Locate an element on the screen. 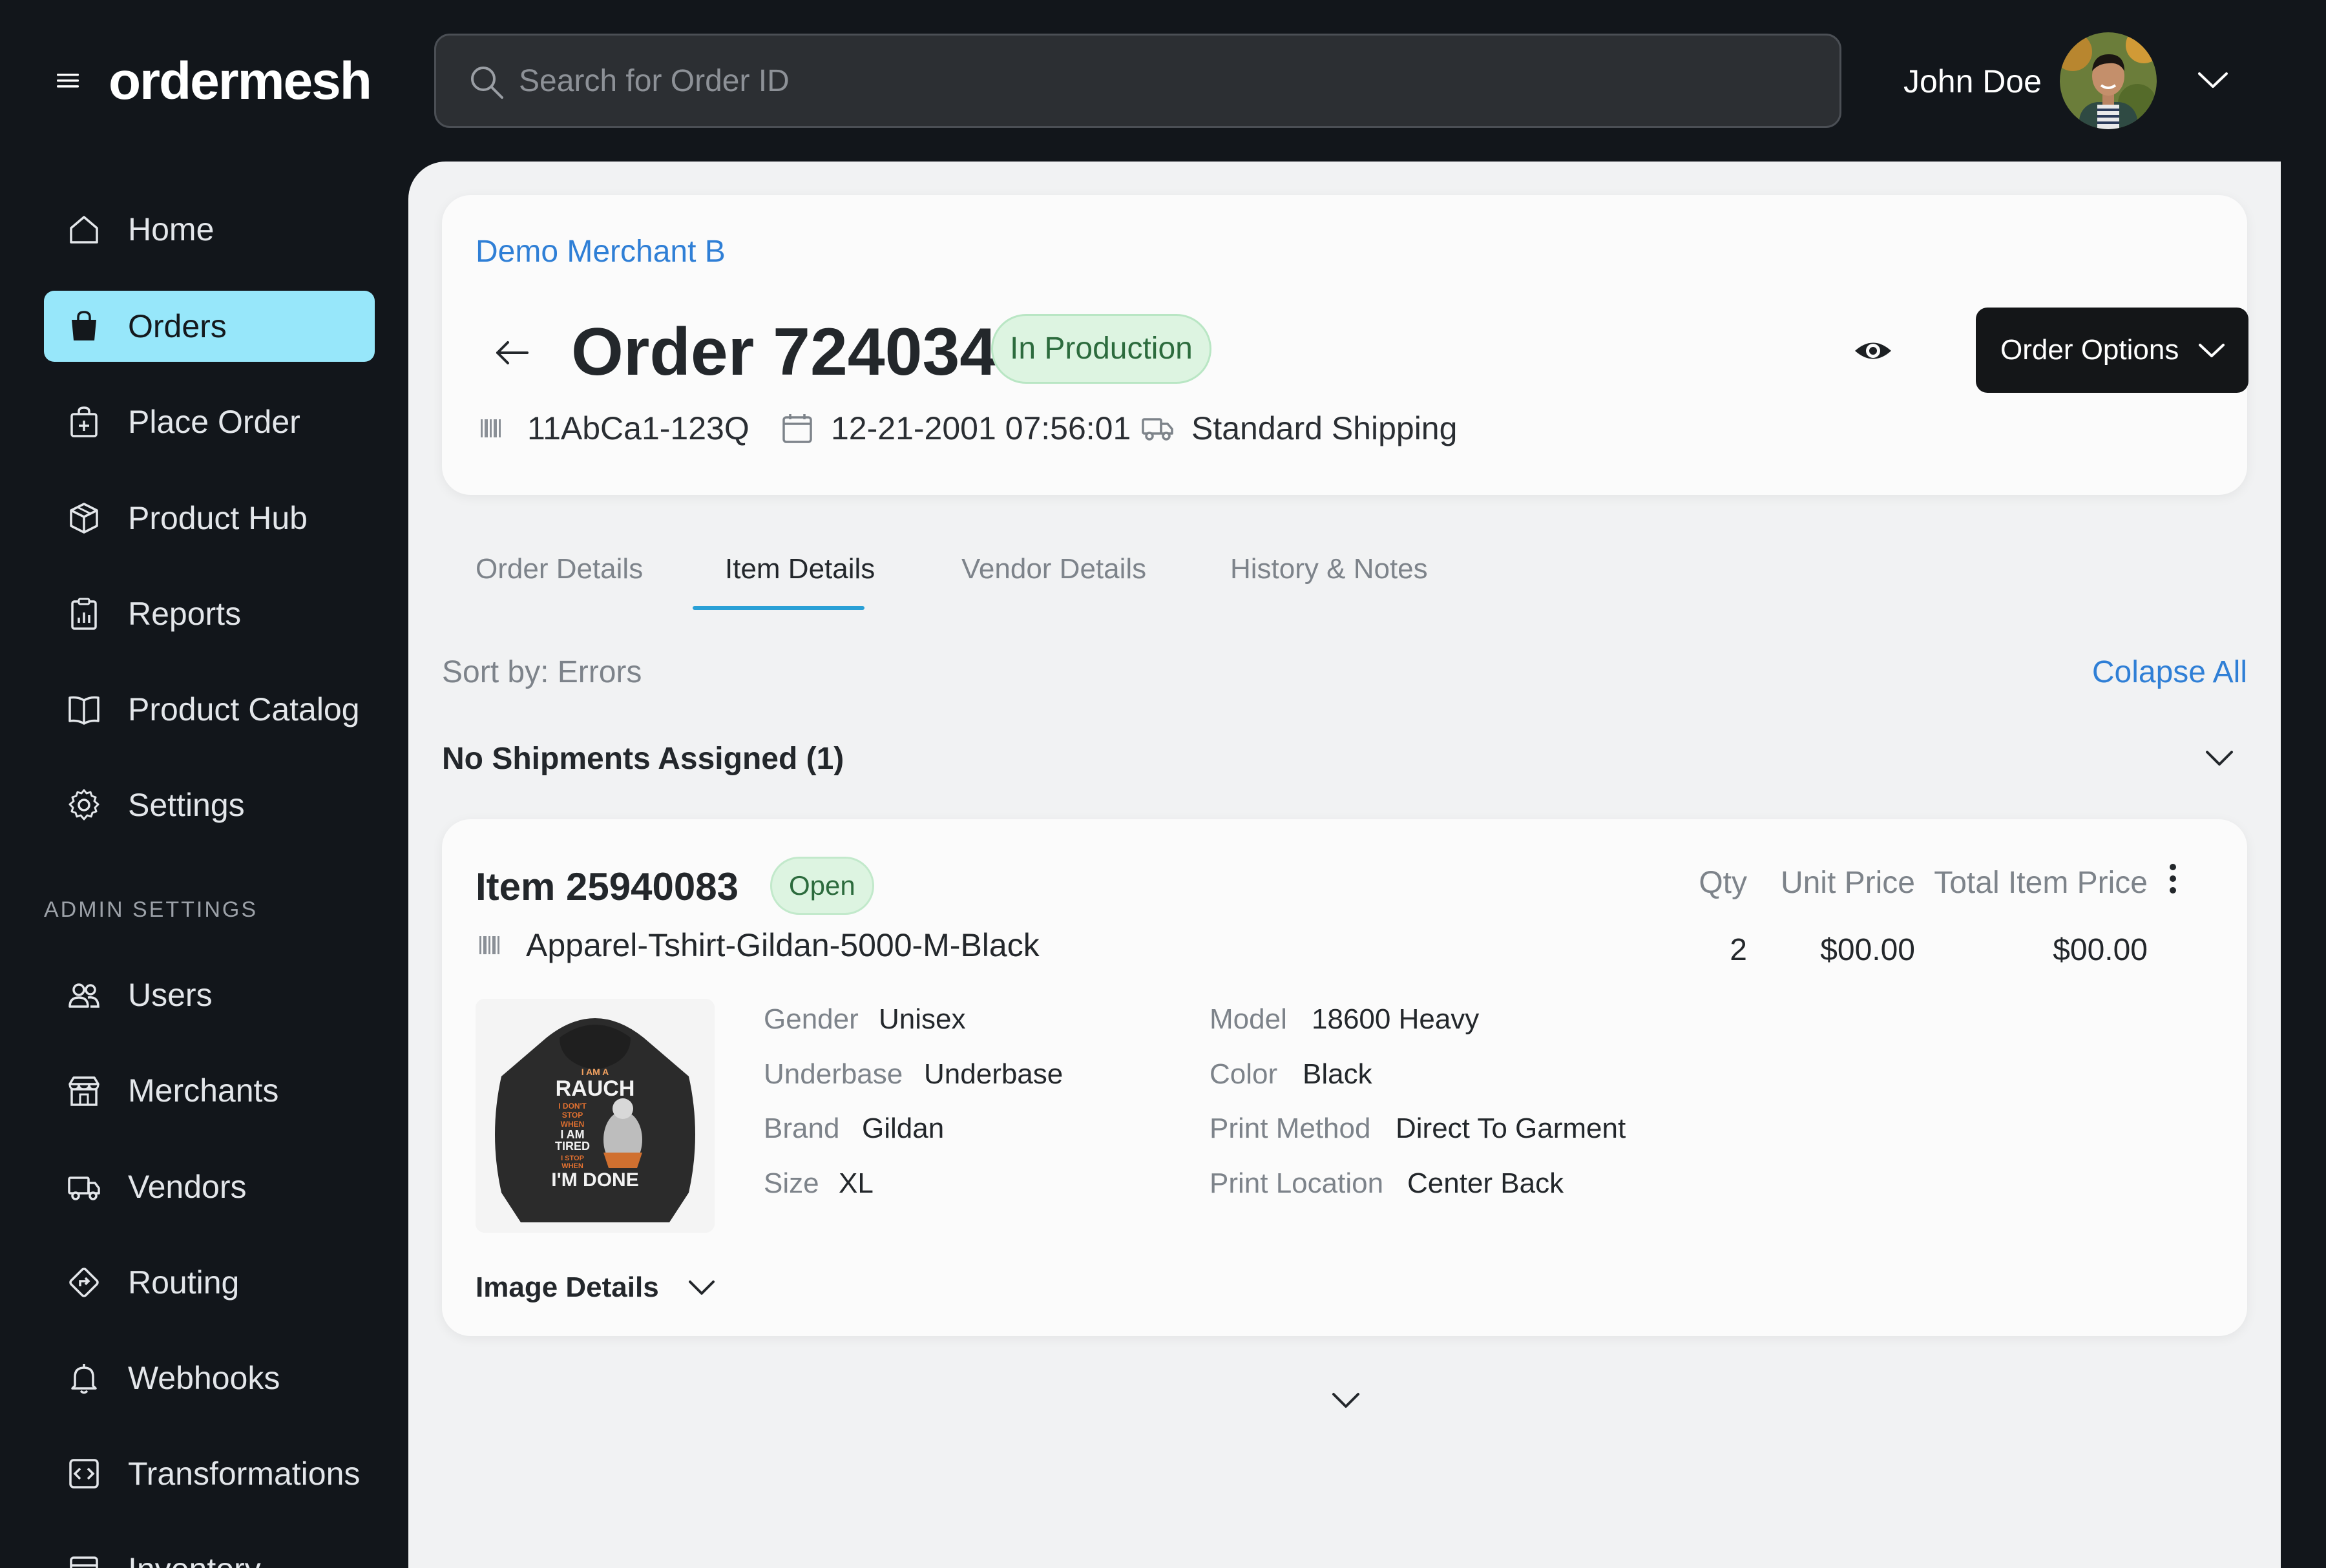  gear-icon is located at coordinates (84, 805).